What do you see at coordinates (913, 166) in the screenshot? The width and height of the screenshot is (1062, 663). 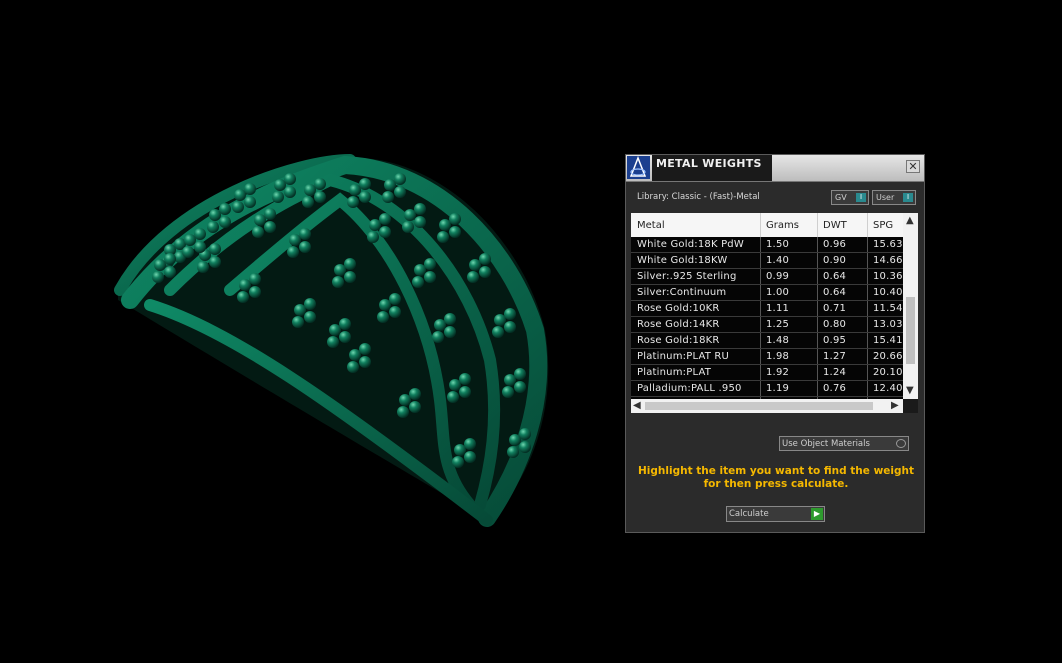 I see `close-button: ✕` at bounding box center [913, 166].